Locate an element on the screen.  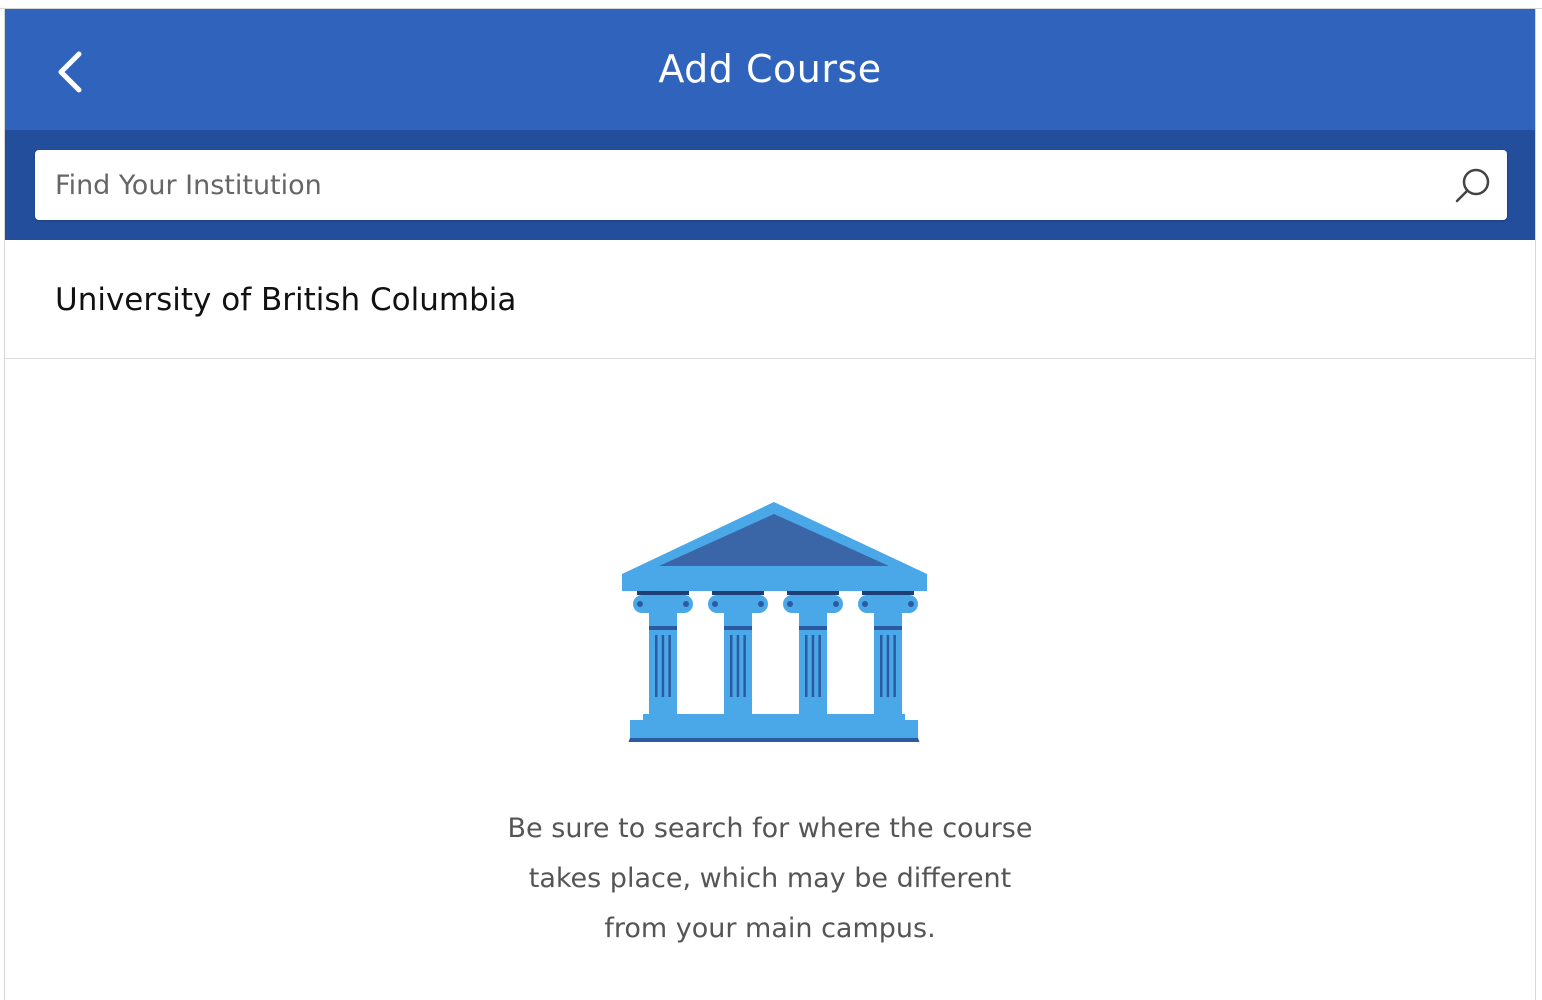
app-header: Add Course is located at coordinates (770, 69).